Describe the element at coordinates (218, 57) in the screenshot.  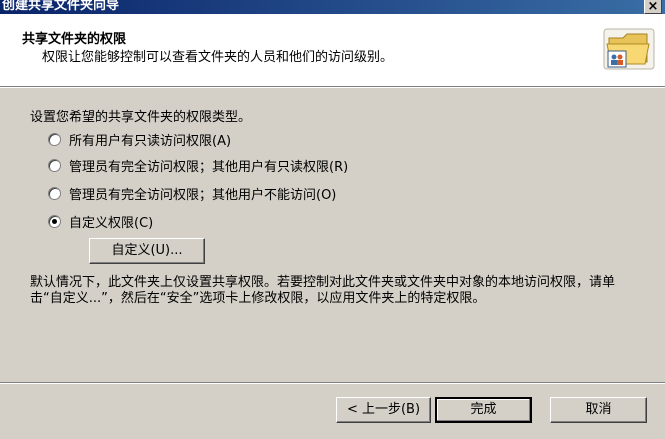
I see `page-subtitle: 权限让您能够控制可以查看文件夹的人员和他们的访问级别。` at that location.